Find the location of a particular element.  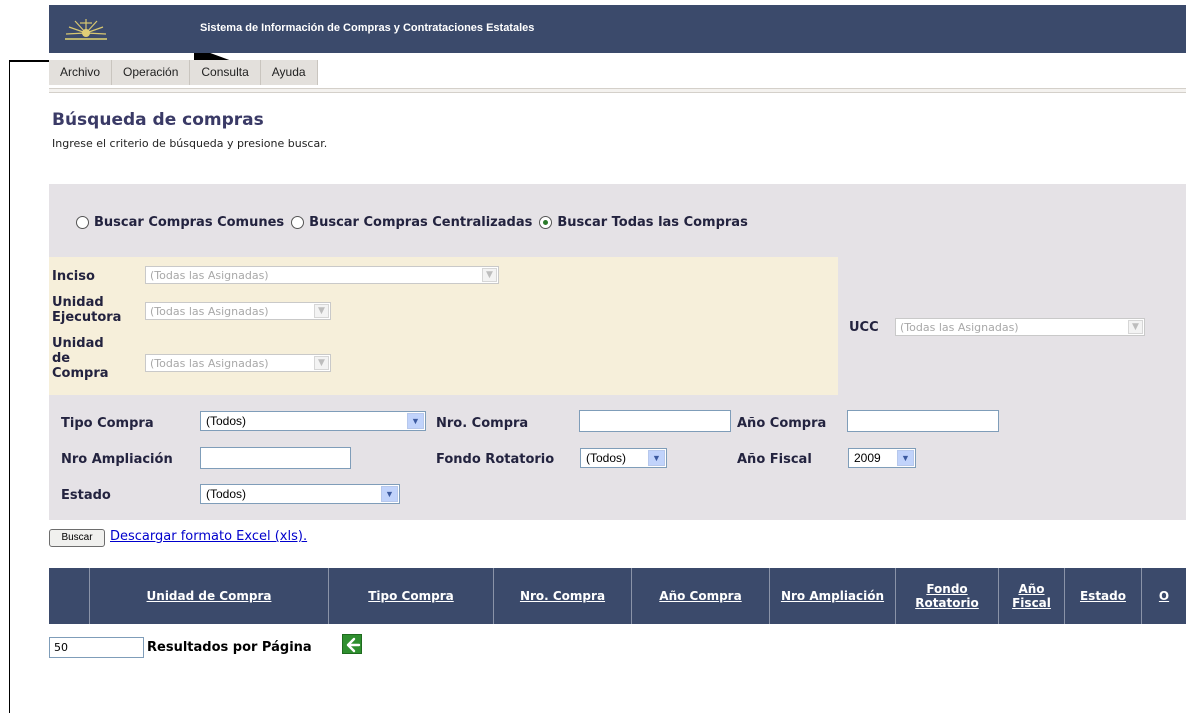

estado-select-value: (Todos) is located at coordinates (226, 494).